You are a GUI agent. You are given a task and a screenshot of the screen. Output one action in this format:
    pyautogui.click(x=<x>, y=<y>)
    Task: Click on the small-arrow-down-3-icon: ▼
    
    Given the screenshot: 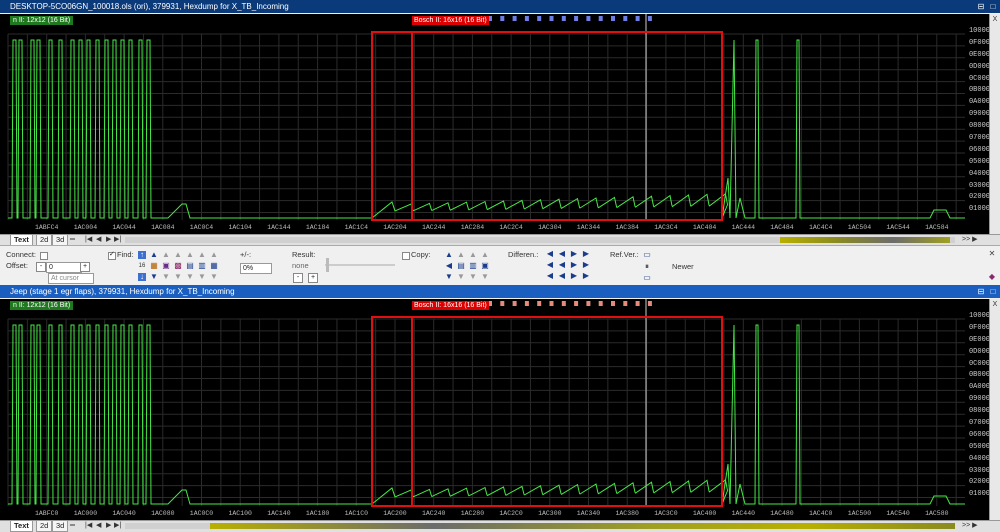 What is the action you would take?
    pyautogui.click(x=190, y=277)
    